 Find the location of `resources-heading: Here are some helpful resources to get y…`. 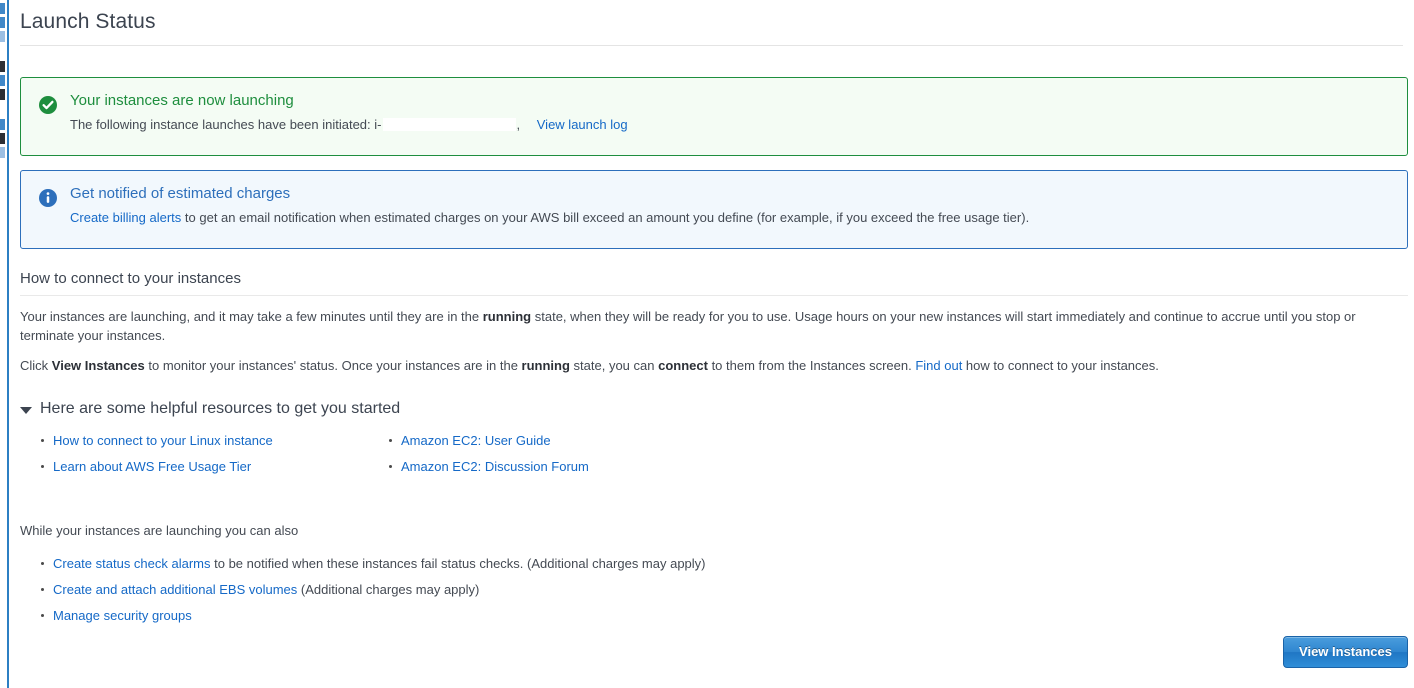

resources-heading: Here are some helpful resources to get y… is located at coordinates (220, 408).